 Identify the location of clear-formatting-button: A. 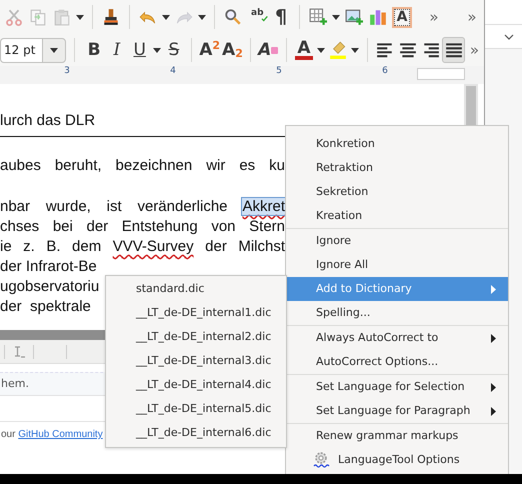
(268, 50).